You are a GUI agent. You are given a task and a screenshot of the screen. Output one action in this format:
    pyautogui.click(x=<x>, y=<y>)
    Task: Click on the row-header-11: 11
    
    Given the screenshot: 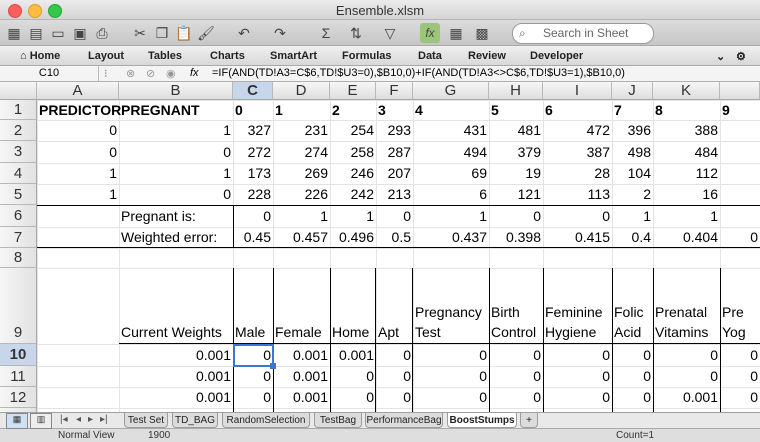 What is the action you would take?
    pyautogui.click(x=18, y=376)
    